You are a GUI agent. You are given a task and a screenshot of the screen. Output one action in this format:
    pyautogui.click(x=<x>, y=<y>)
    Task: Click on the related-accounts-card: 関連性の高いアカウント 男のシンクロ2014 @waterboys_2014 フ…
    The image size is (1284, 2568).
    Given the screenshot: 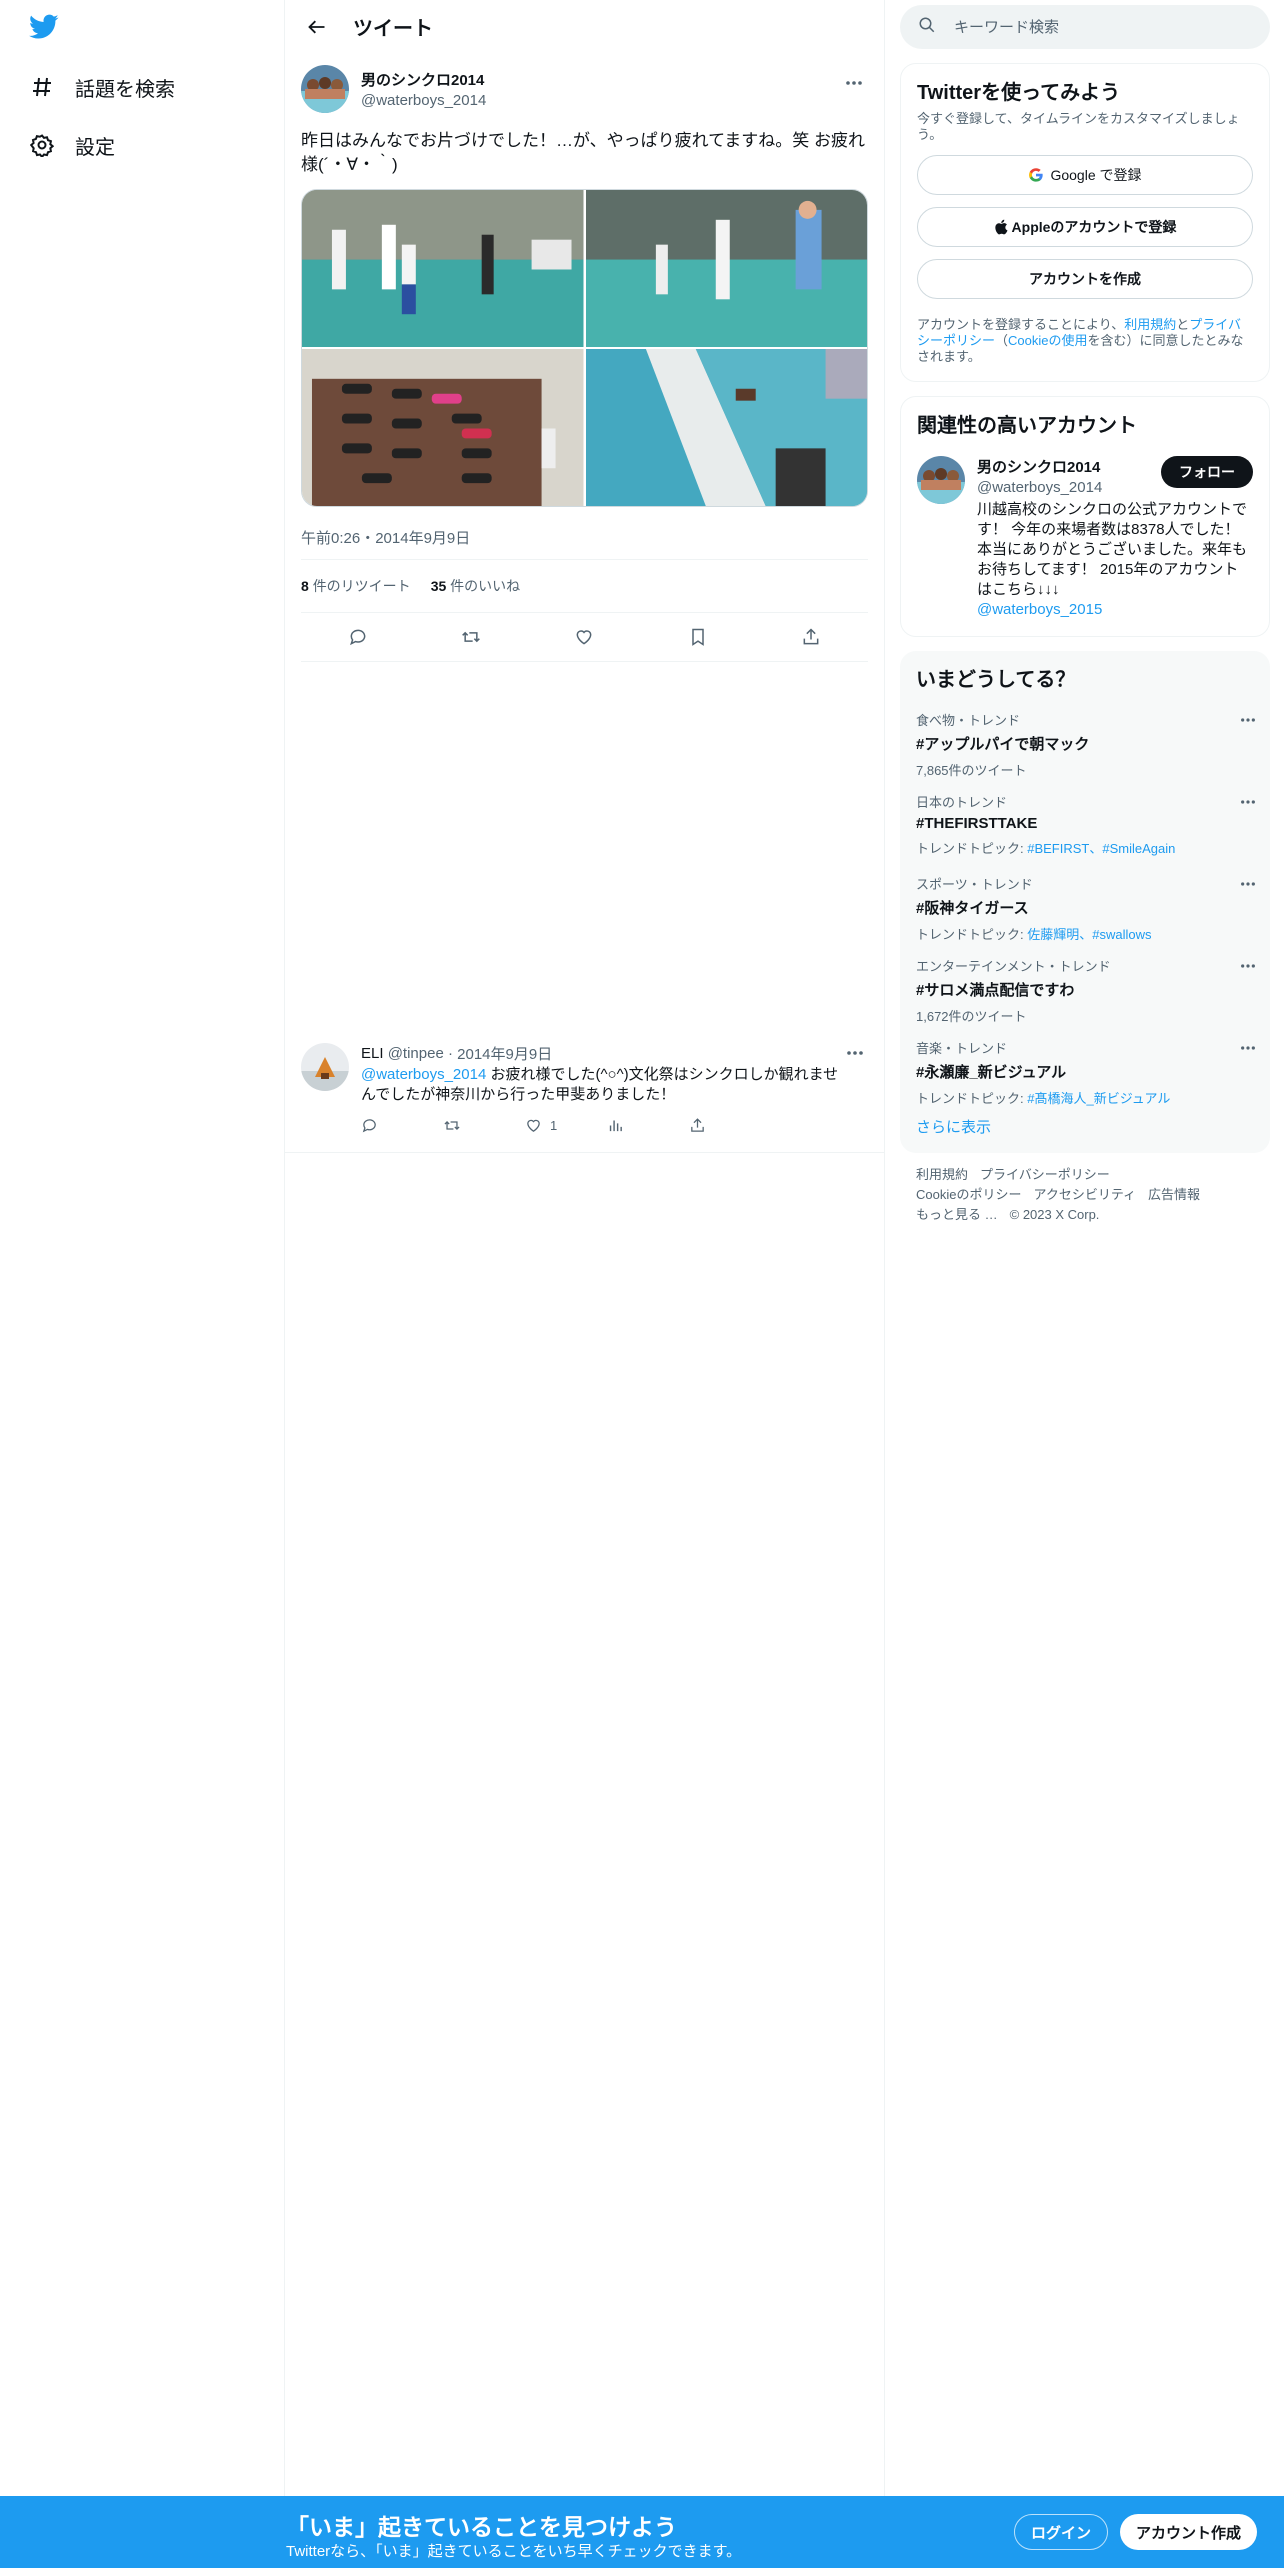 What is the action you would take?
    pyautogui.click(x=1085, y=516)
    